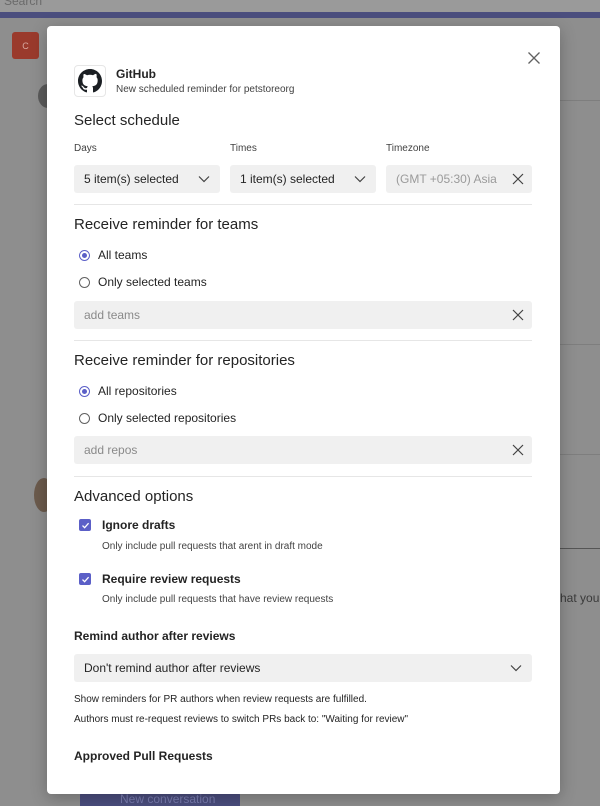 This screenshot has height=806, width=600. What do you see at coordinates (580, 598) in the screenshot?
I see `background-message-text: hat you` at bounding box center [580, 598].